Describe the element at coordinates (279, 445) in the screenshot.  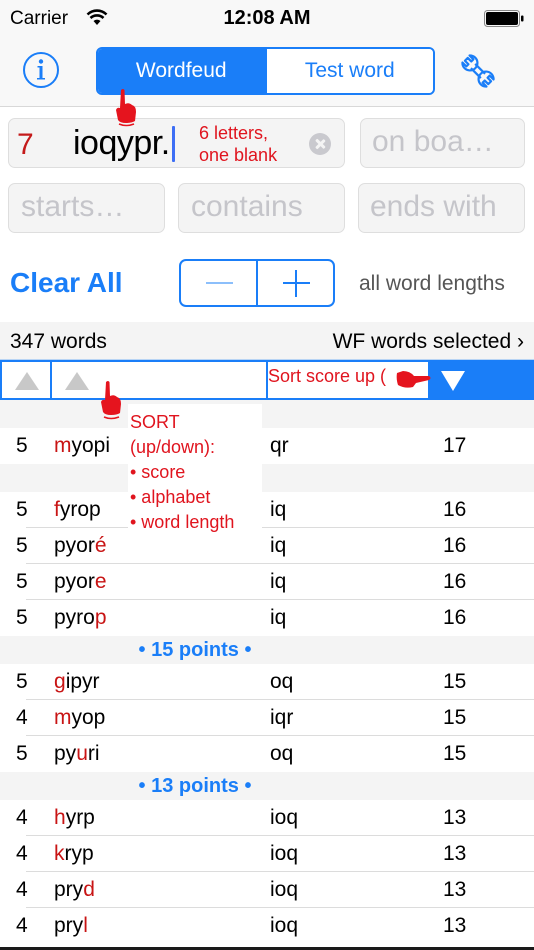
I see `remaining-letters: qr` at that location.